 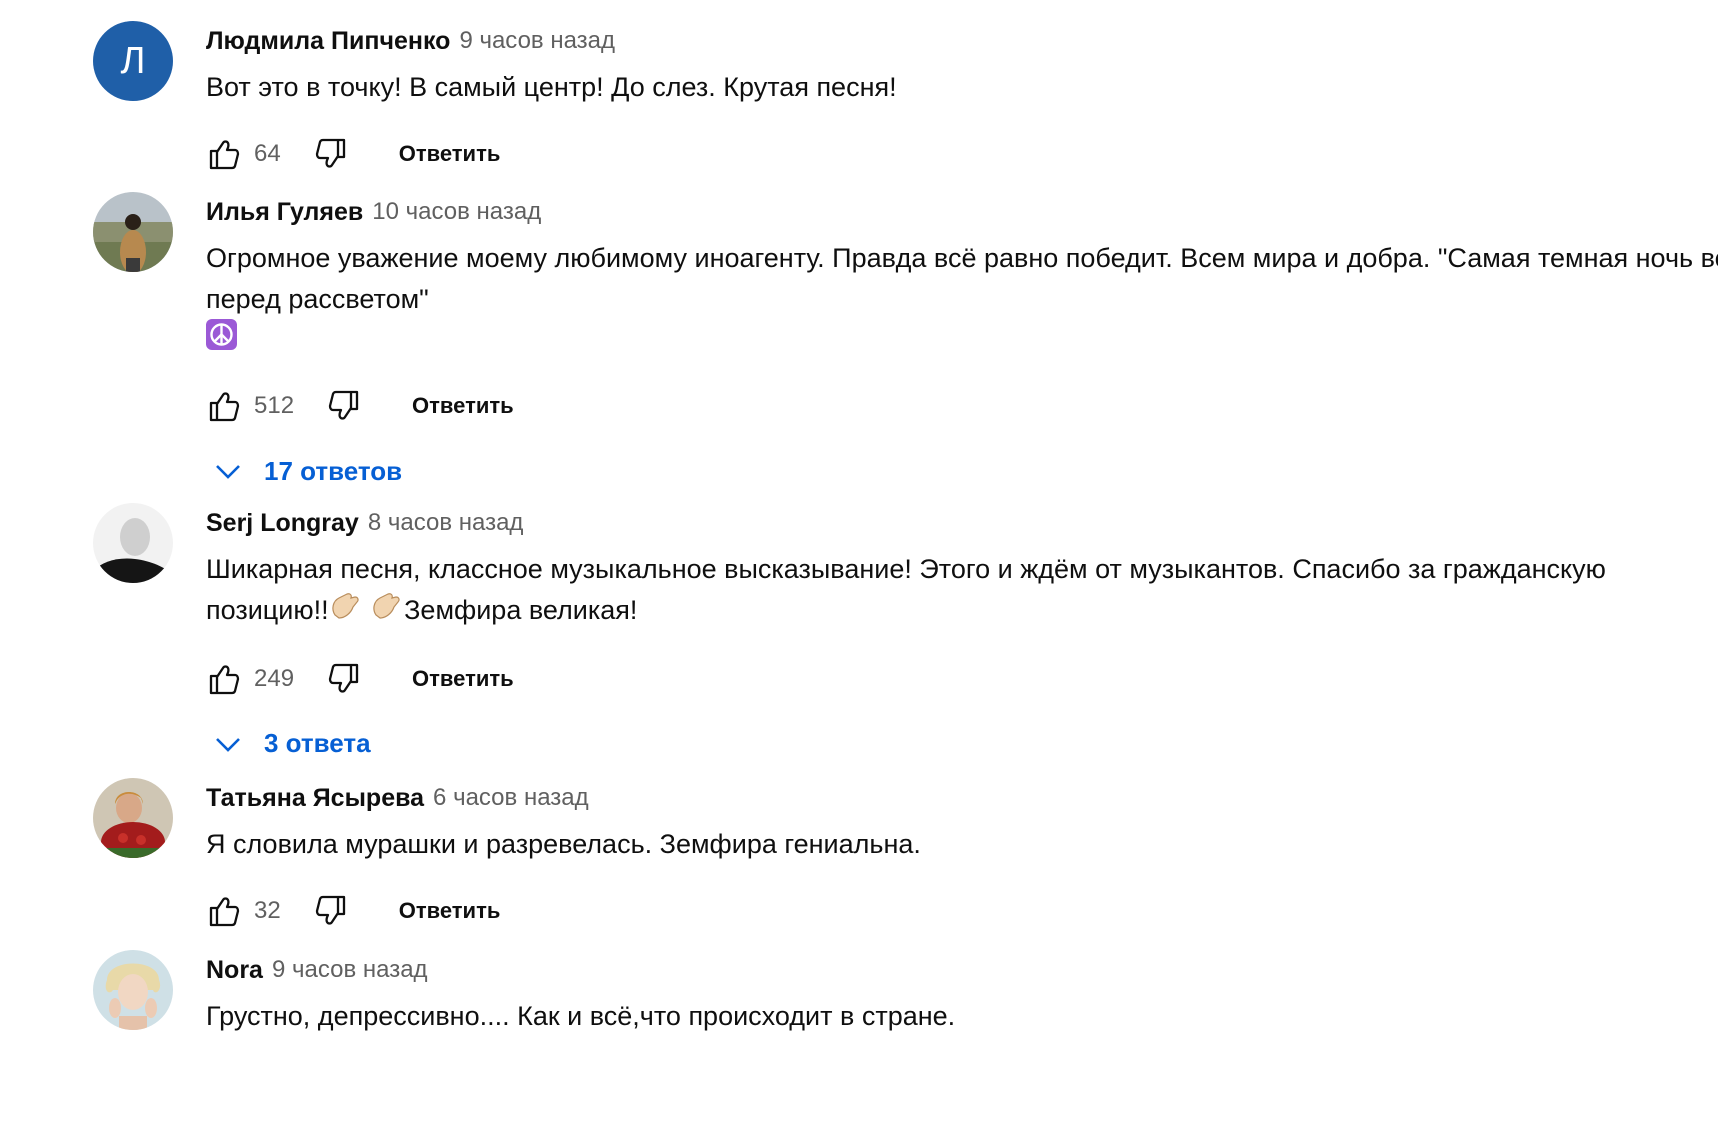 I want to click on comment-actions: 249 Ответить, so click(x=955, y=679).